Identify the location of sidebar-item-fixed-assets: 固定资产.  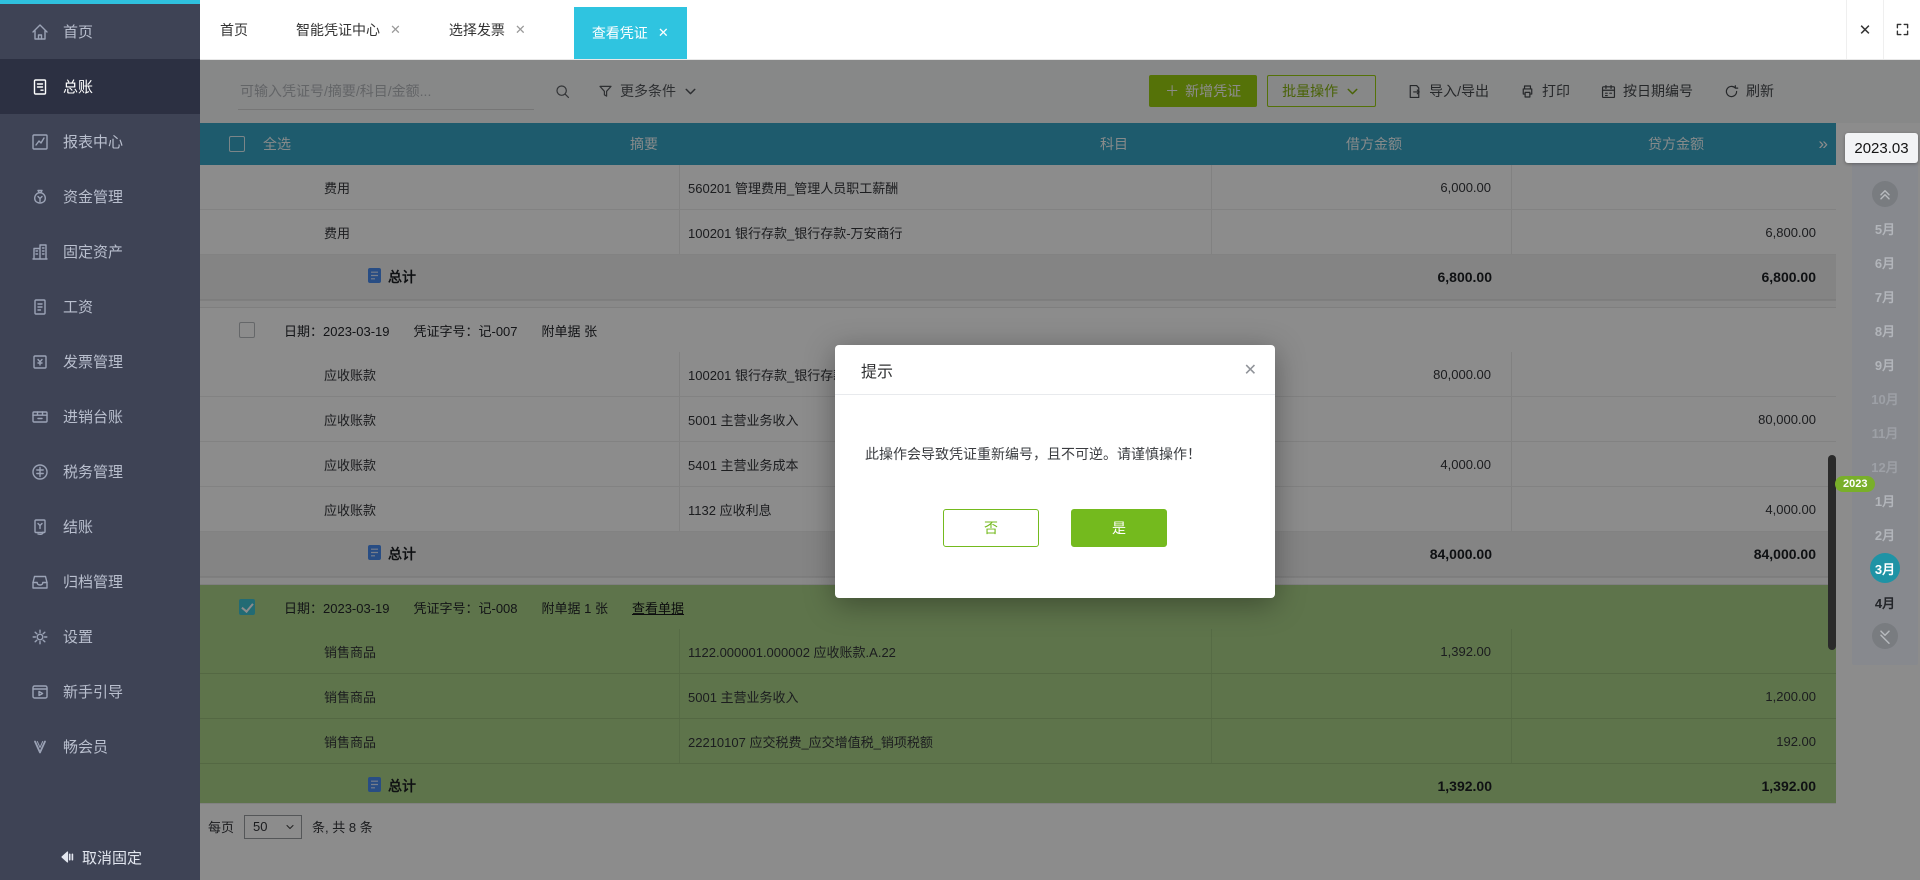
(100, 251).